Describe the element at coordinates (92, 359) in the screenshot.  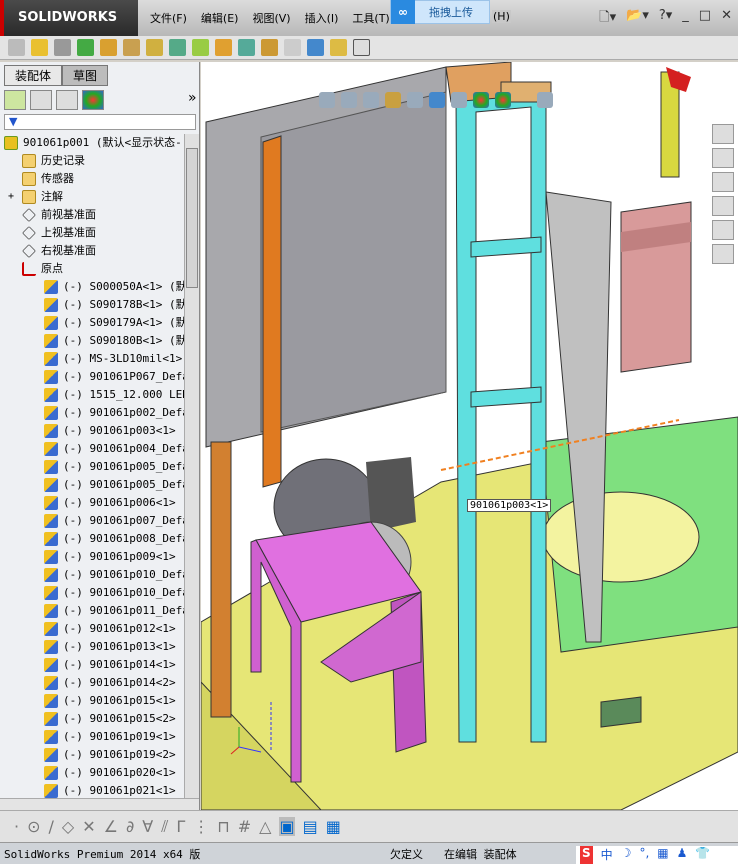
I see `tree-item: (-) MS-3LD10mil<1> (默认` at that location.